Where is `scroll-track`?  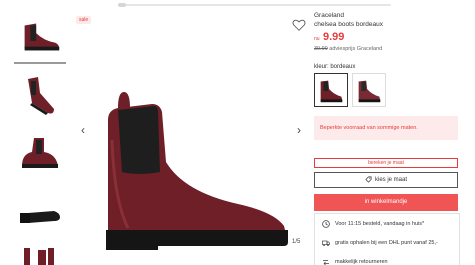 scroll-track is located at coordinates (254, 5).